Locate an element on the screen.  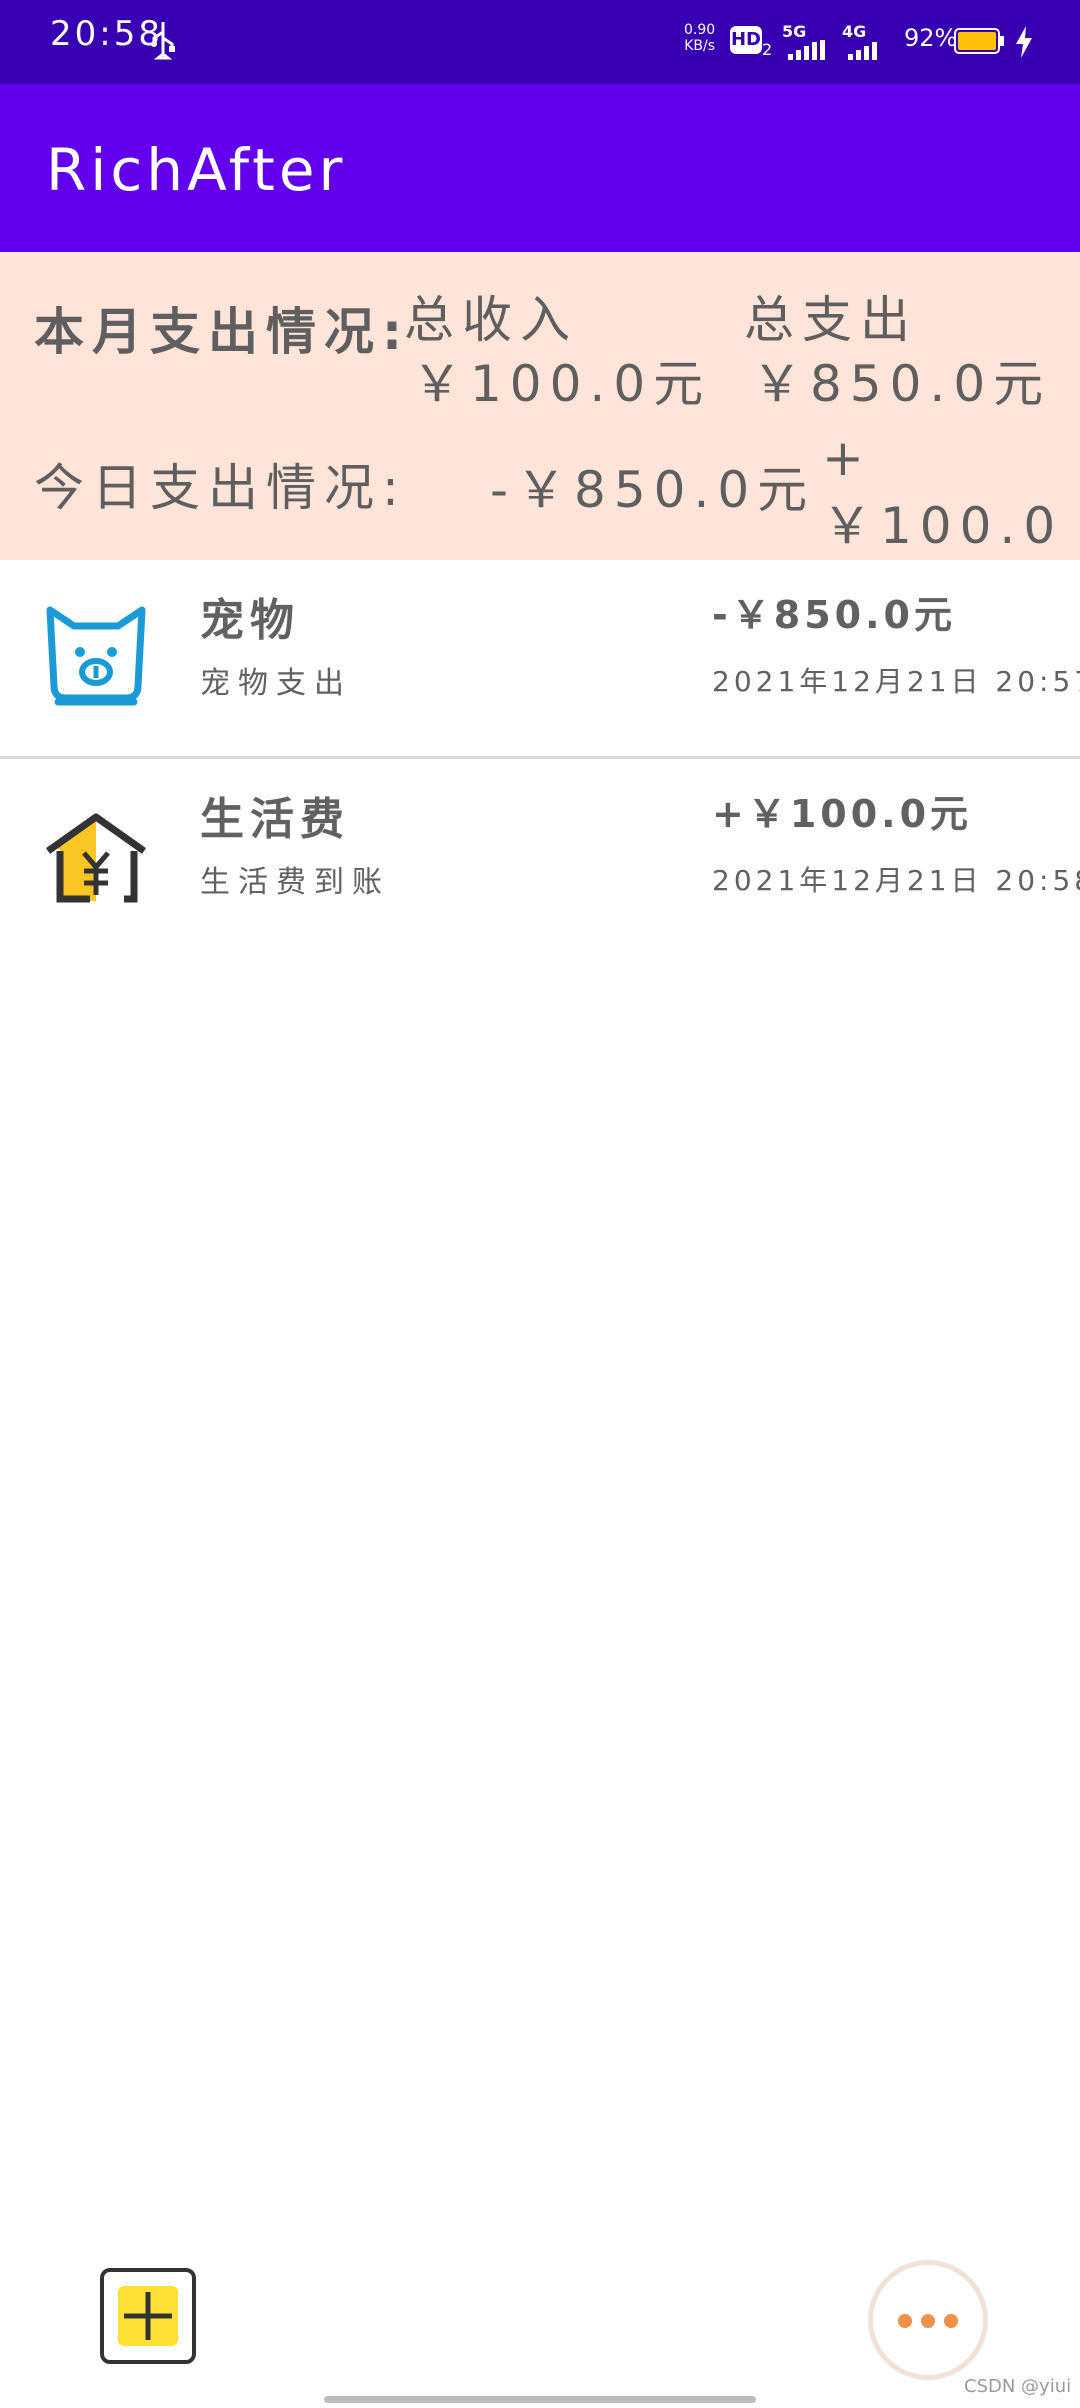
record-time: 2021年12月21日 20:57 is located at coordinates (896, 681).